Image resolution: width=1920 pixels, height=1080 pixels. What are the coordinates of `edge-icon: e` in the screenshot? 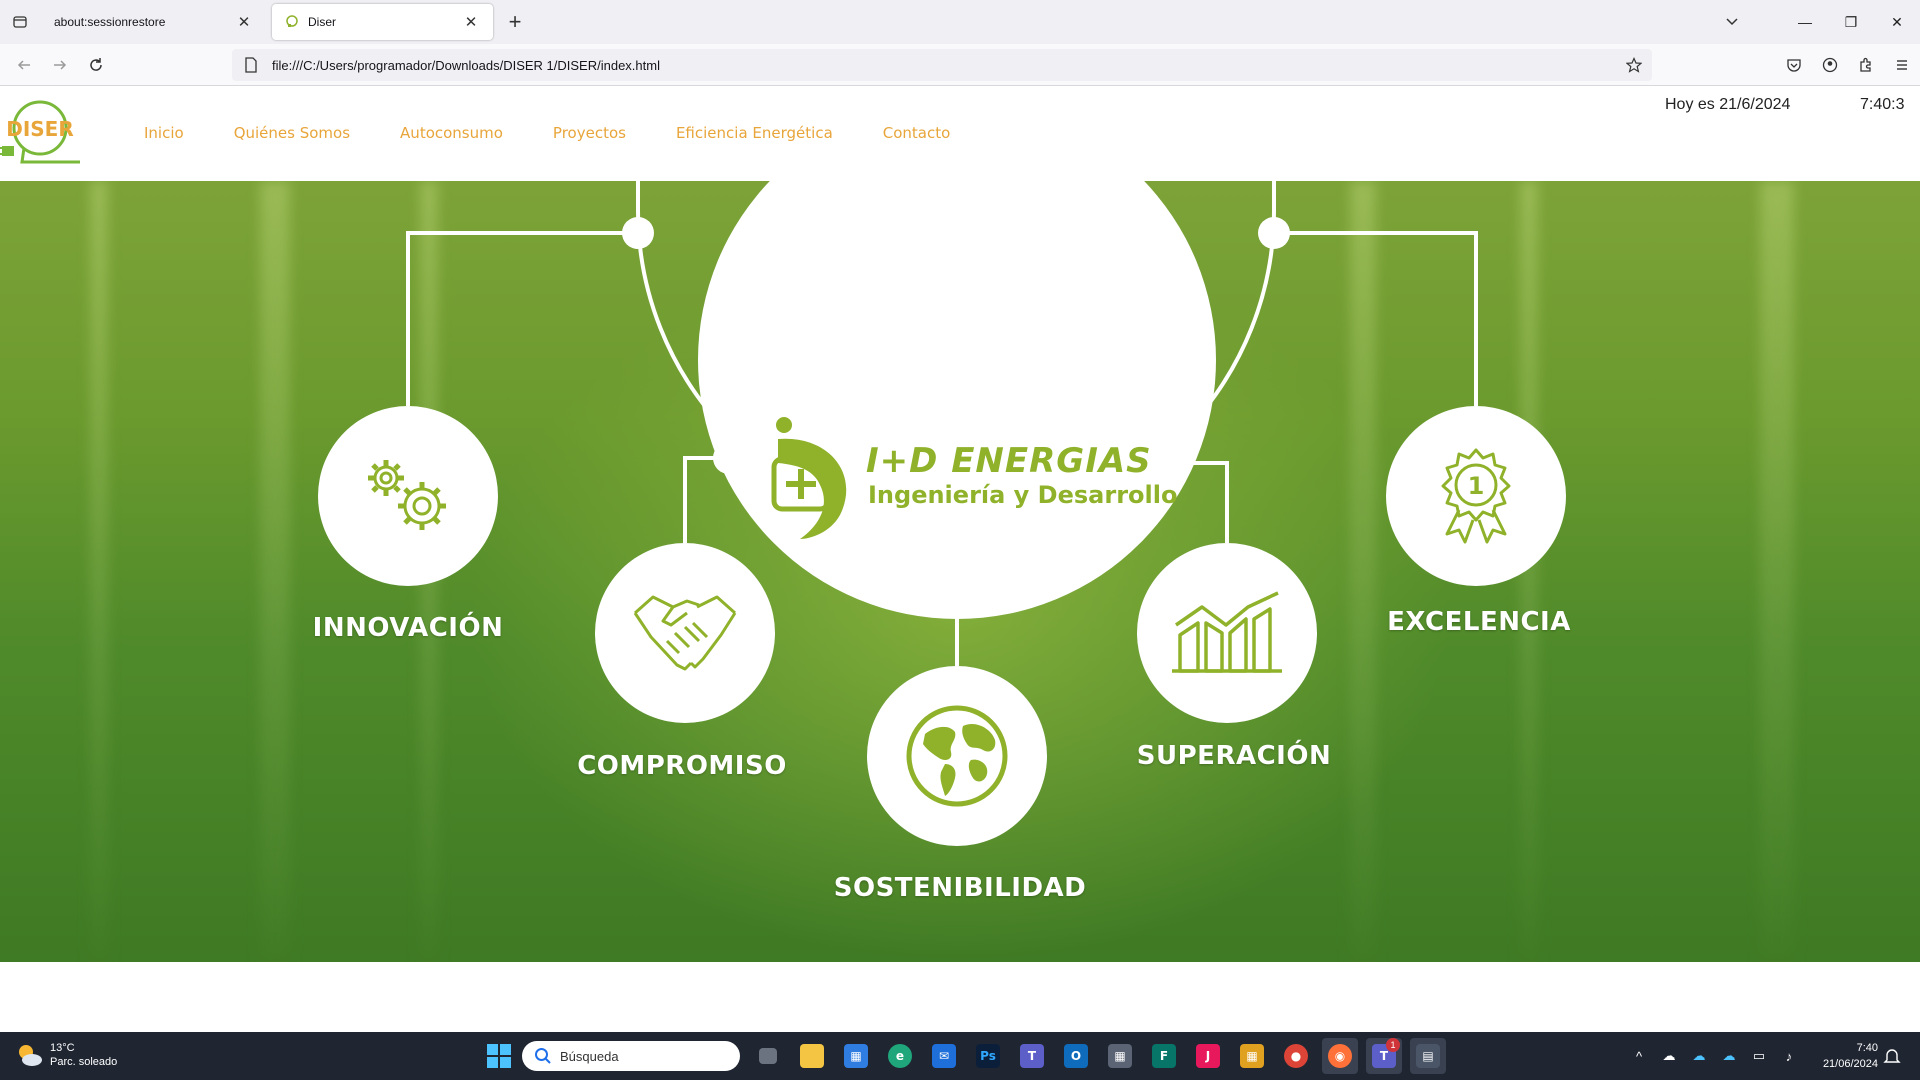 It's located at (900, 1056).